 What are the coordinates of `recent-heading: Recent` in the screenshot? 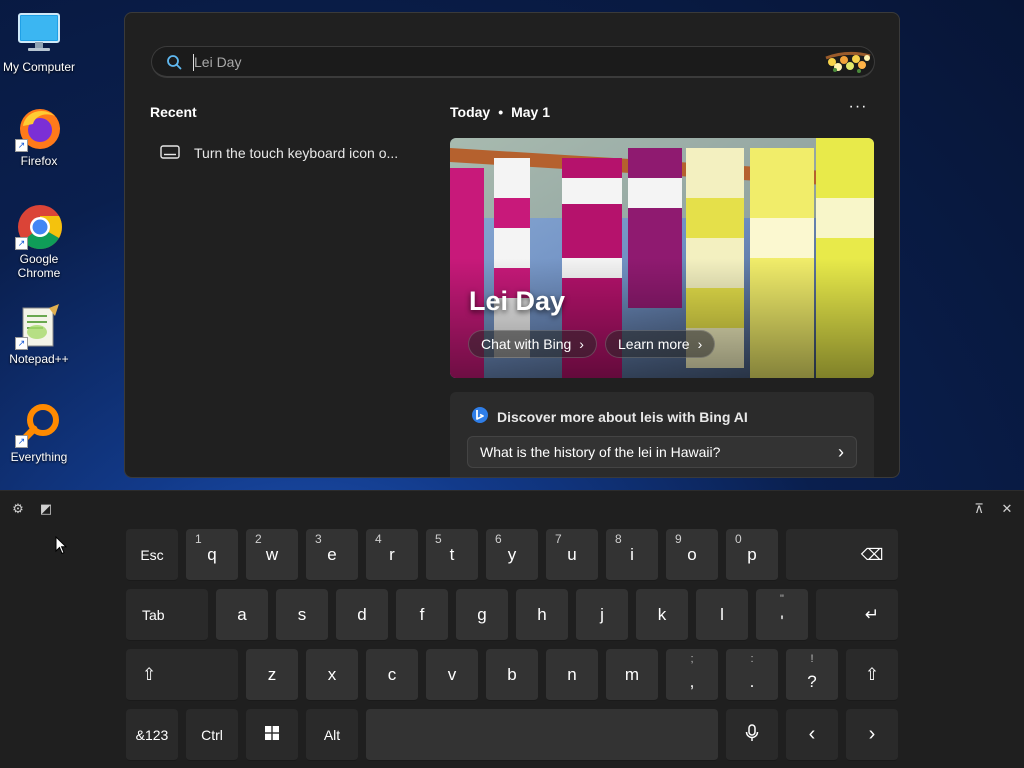 It's located at (173, 112).